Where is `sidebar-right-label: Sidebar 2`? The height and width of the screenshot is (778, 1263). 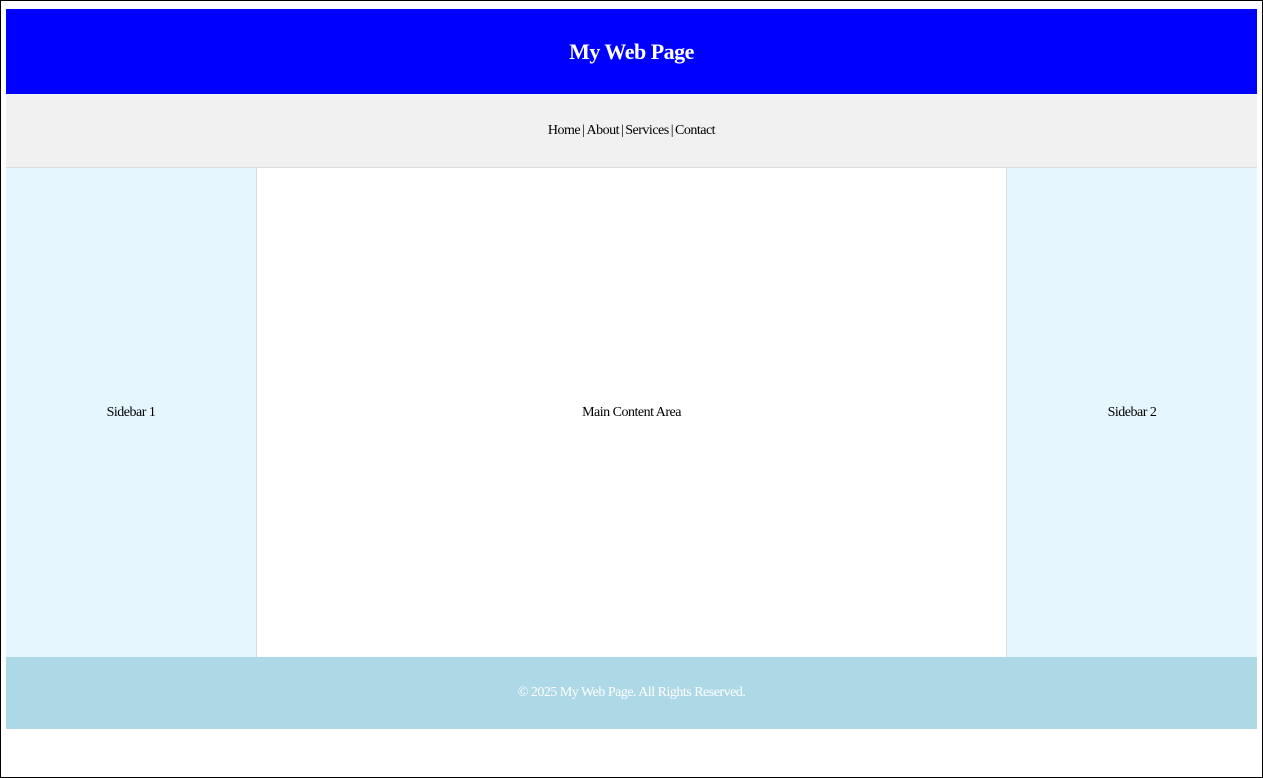 sidebar-right-label: Sidebar 2 is located at coordinates (1132, 412).